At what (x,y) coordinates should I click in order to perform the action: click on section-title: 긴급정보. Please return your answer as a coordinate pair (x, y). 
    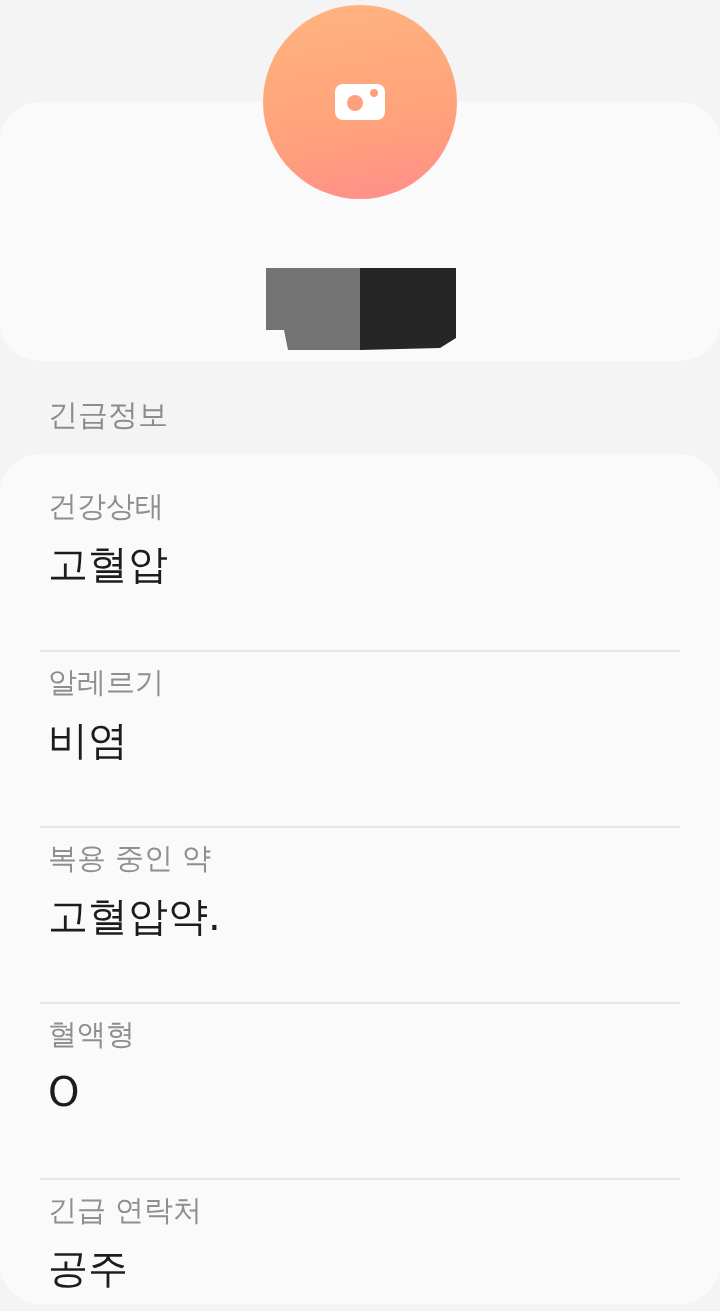
    Looking at the image, I should click on (108, 415).